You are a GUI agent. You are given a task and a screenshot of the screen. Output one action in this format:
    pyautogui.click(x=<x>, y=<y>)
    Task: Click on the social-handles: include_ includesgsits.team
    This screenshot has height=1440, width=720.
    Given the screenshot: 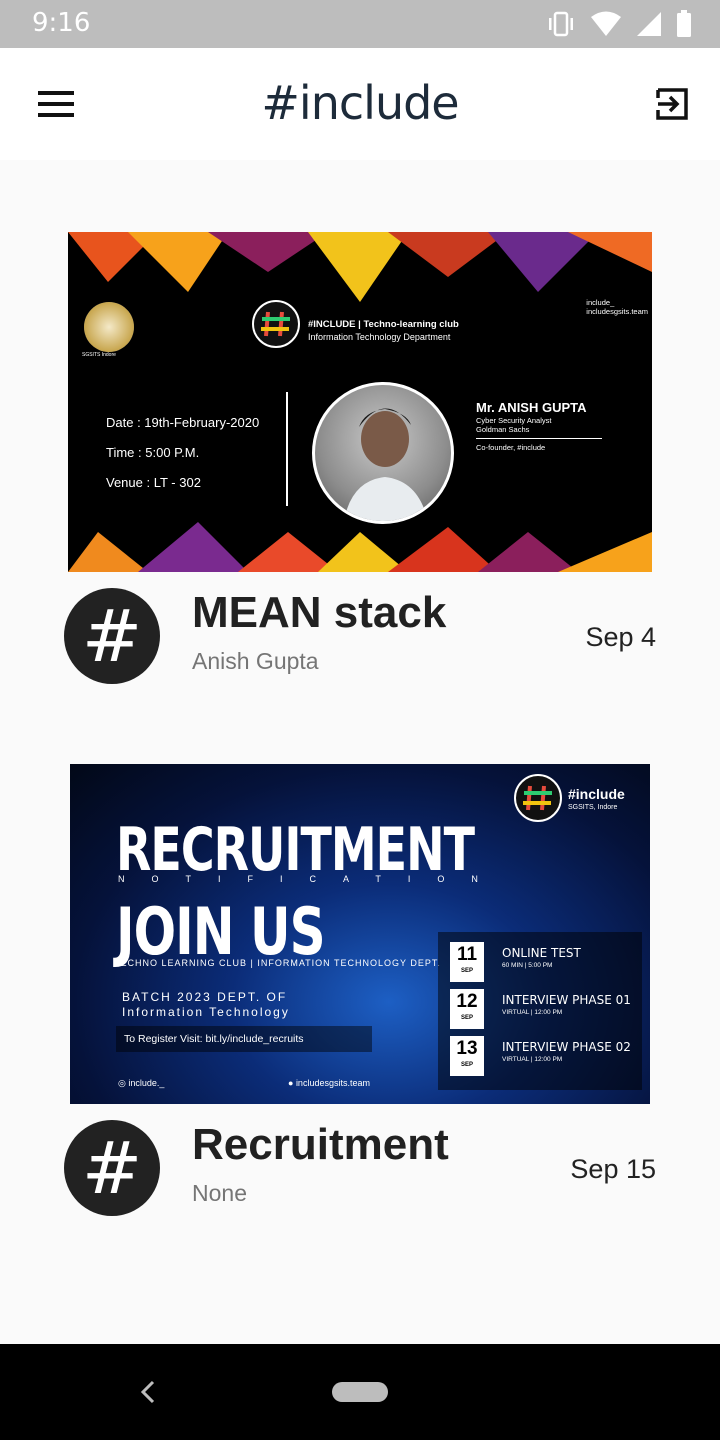 What is the action you would take?
    pyautogui.click(x=617, y=307)
    